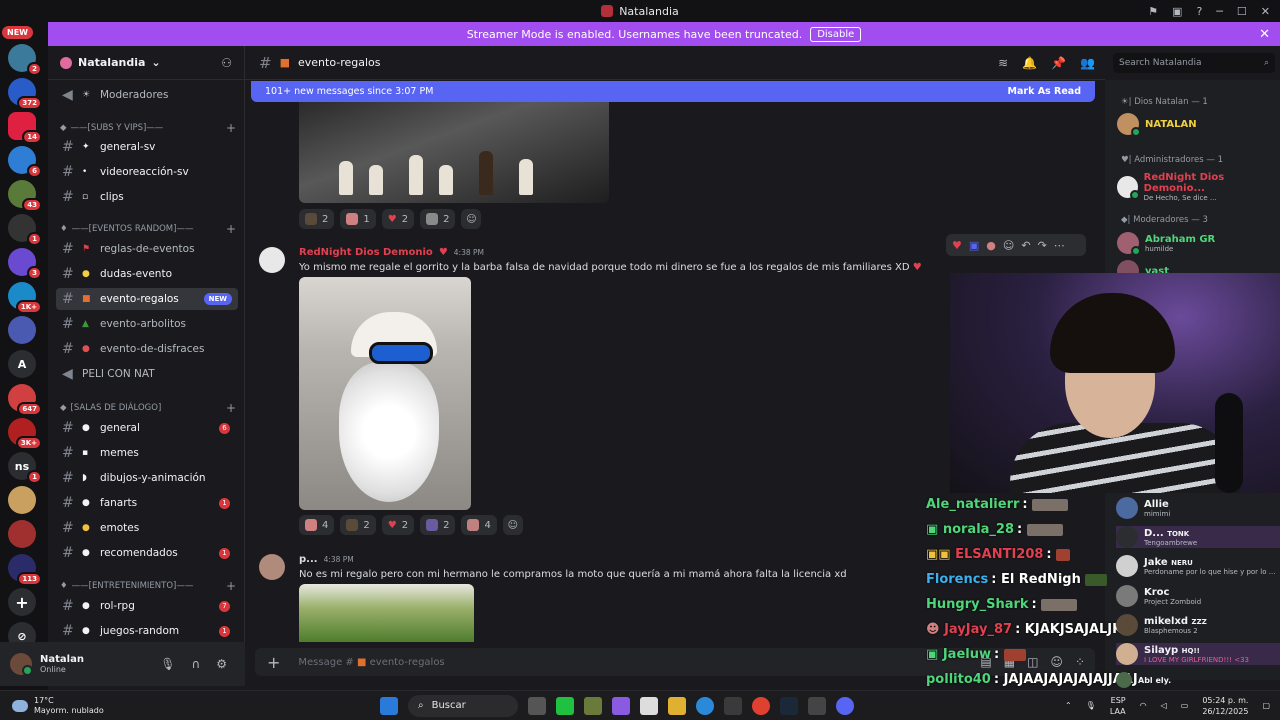 The width and height of the screenshot is (1280, 720). I want to click on feed-item: mikelxd ZZZ Blasphemous 2, so click(1161, 625).